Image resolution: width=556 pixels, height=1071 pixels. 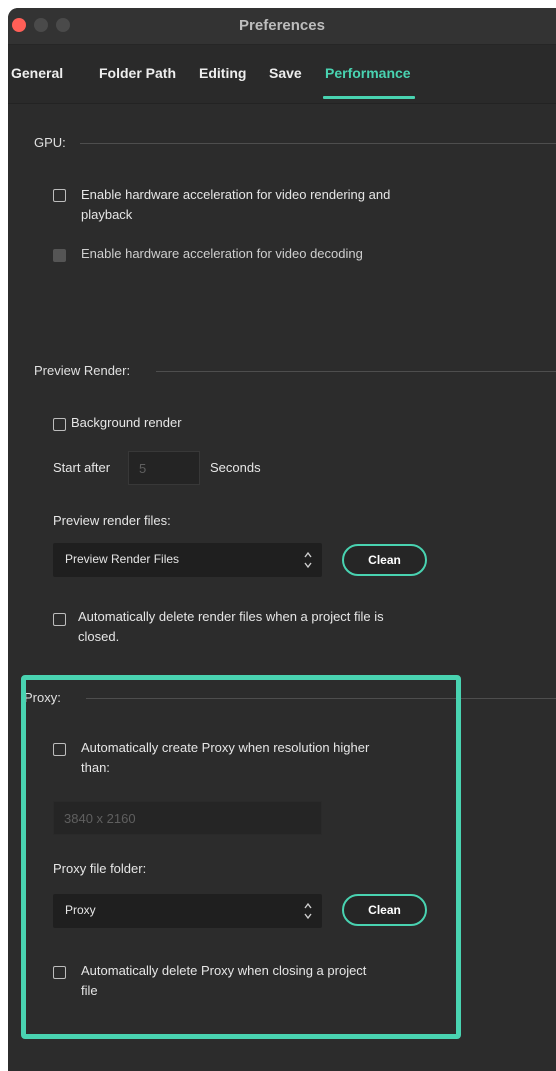 What do you see at coordinates (187, 911) in the screenshot?
I see `proxy-folder-select: Proxy` at bounding box center [187, 911].